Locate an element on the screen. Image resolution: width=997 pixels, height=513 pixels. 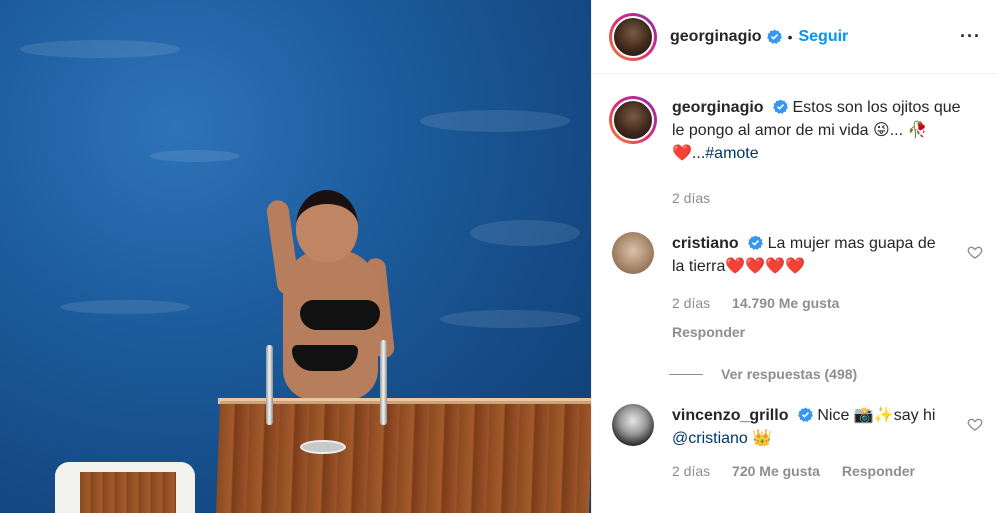
hashtag-link: #amote is located at coordinates (731, 153).